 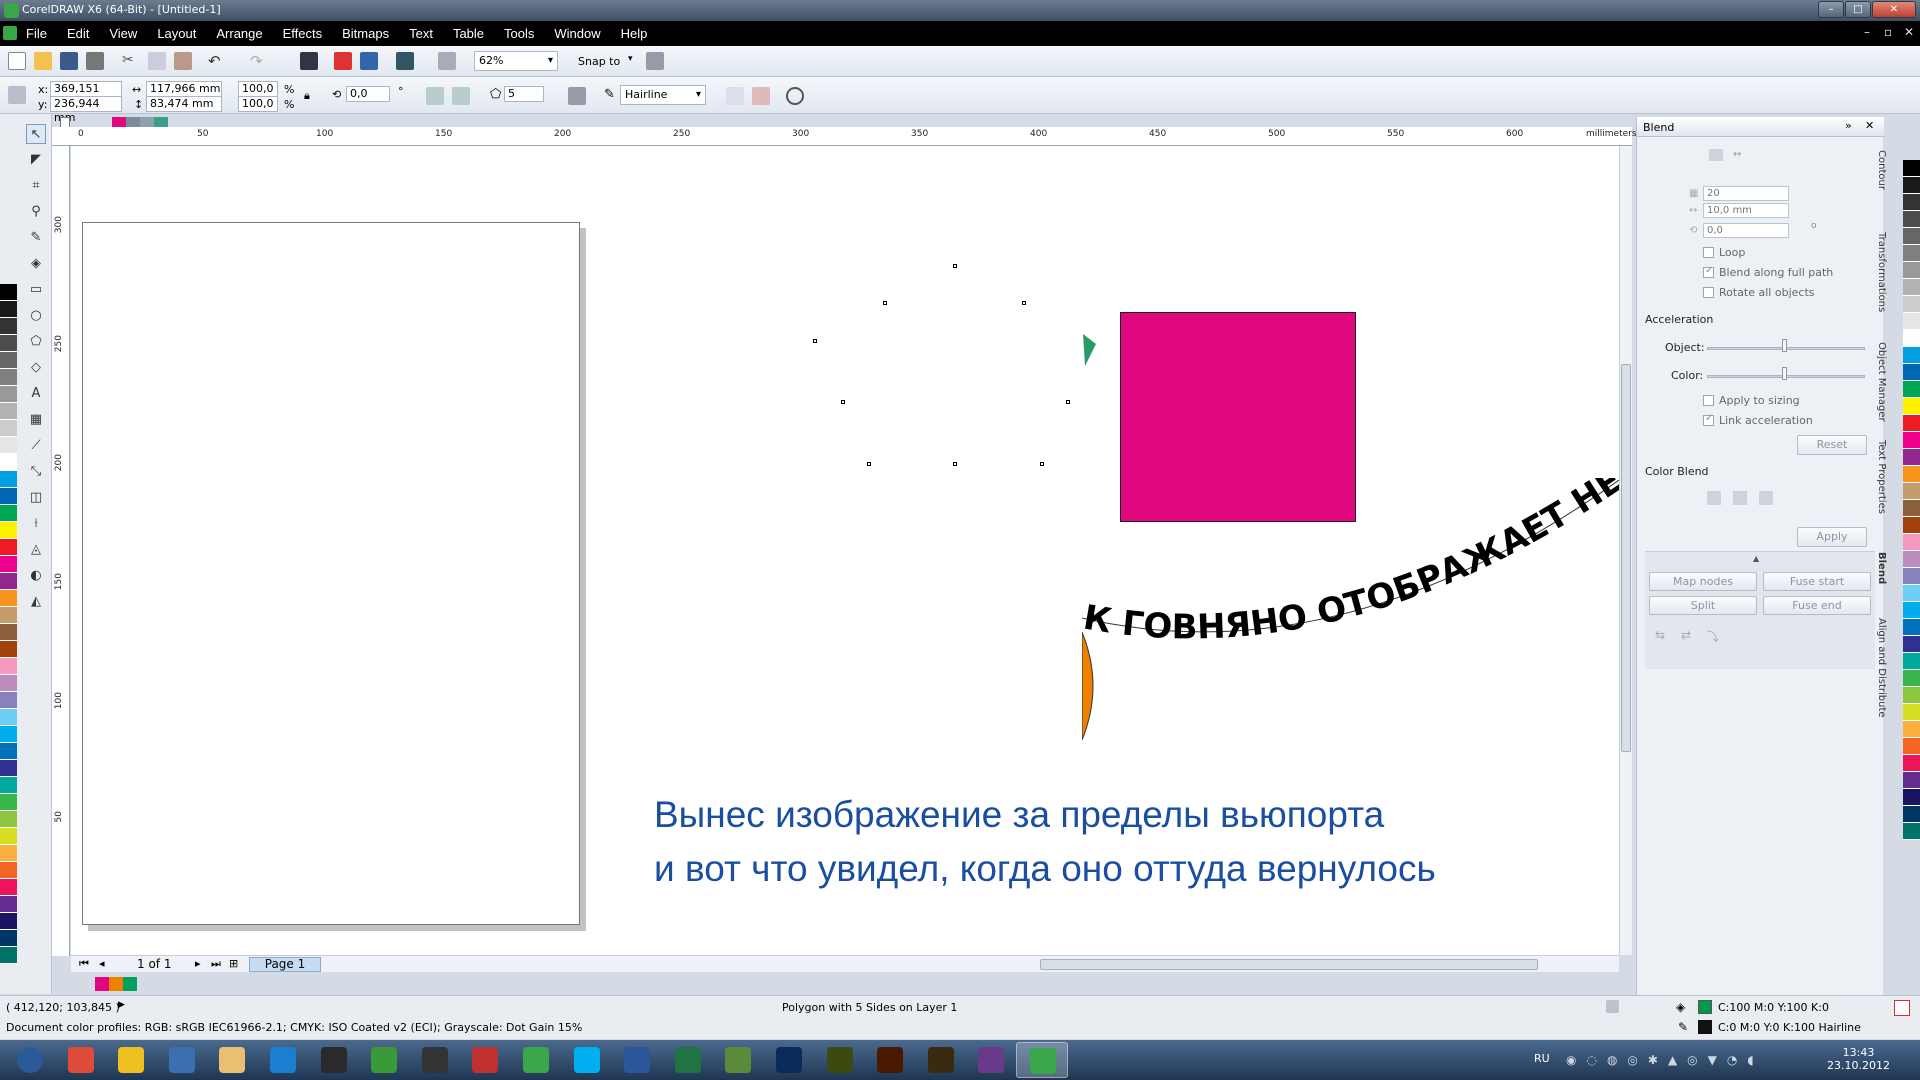 What do you see at coordinates (309, 61) in the screenshot?
I see `search-content-icon` at bounding box center [309, 61].